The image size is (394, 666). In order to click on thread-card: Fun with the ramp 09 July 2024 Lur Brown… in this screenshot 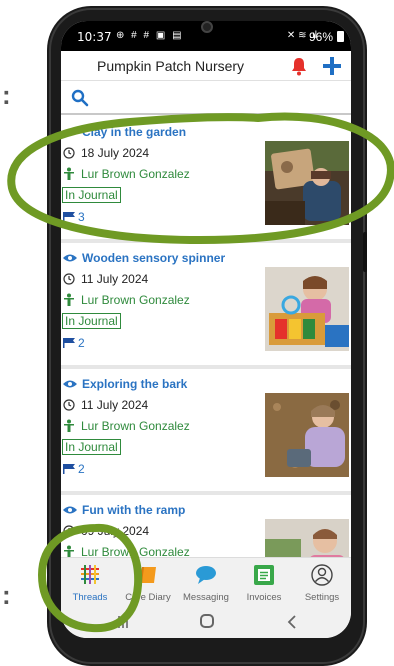, I will do `click(206, 526)`.